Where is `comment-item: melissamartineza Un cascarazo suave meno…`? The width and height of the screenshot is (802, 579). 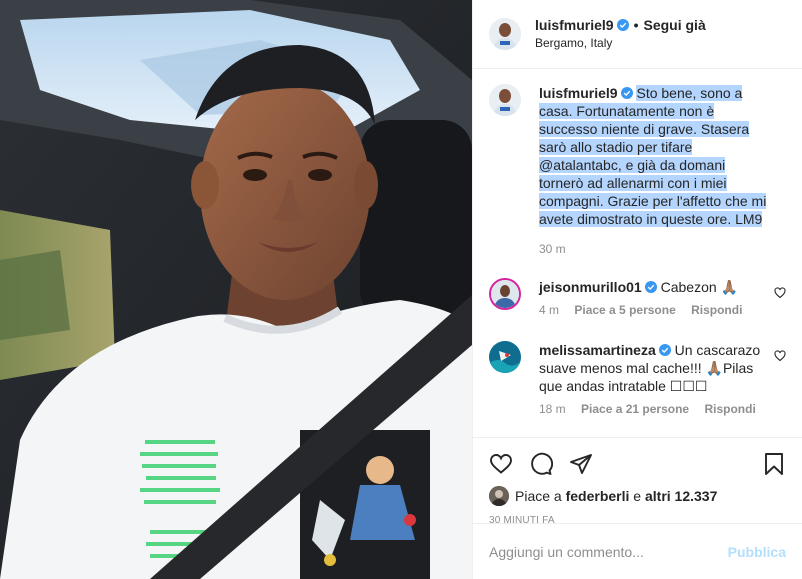
comment-item: melissamartineza Un cascarazo suave meno… is located at coordinates (637, 378).